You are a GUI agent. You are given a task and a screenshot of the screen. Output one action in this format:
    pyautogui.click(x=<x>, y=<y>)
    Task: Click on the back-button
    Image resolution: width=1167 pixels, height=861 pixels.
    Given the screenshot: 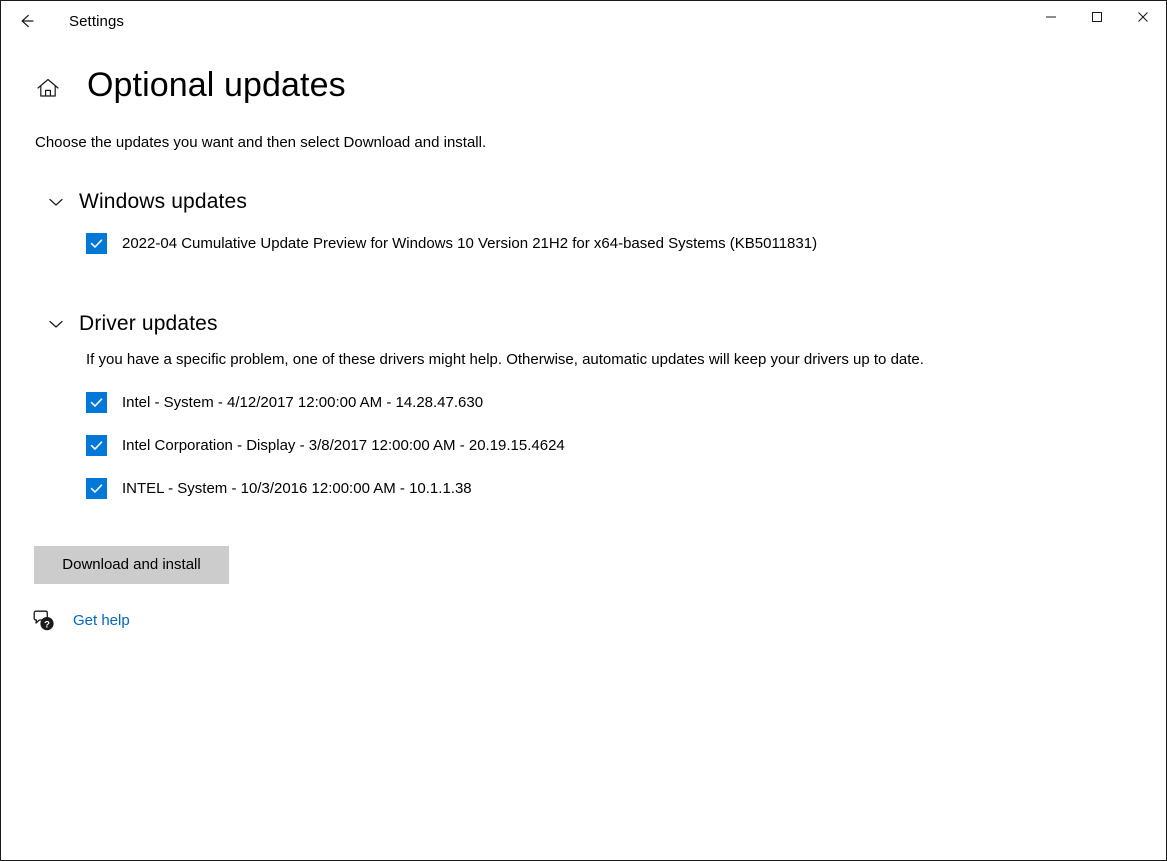 What is the action you would take?
    pyautogui.click(x=27, y=21)
    